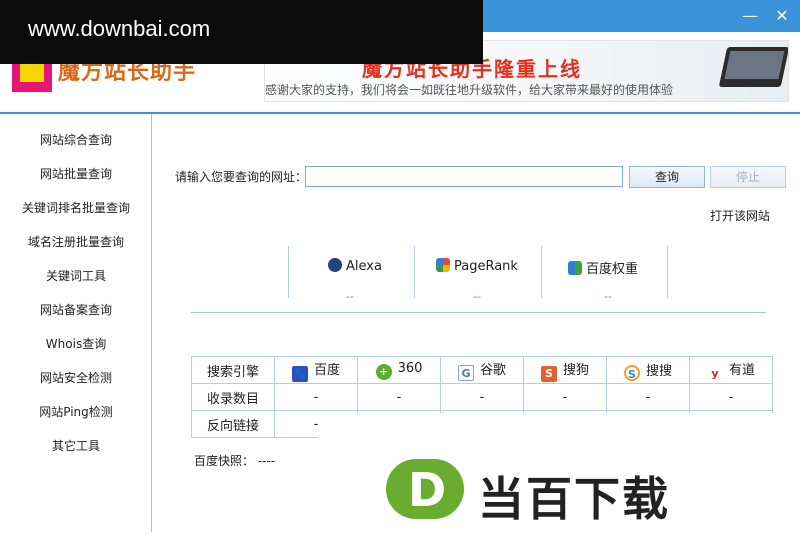 The height and width of the screenshot is (560, 800). I want to click on row-label: 收录数目, so click(233, 397).